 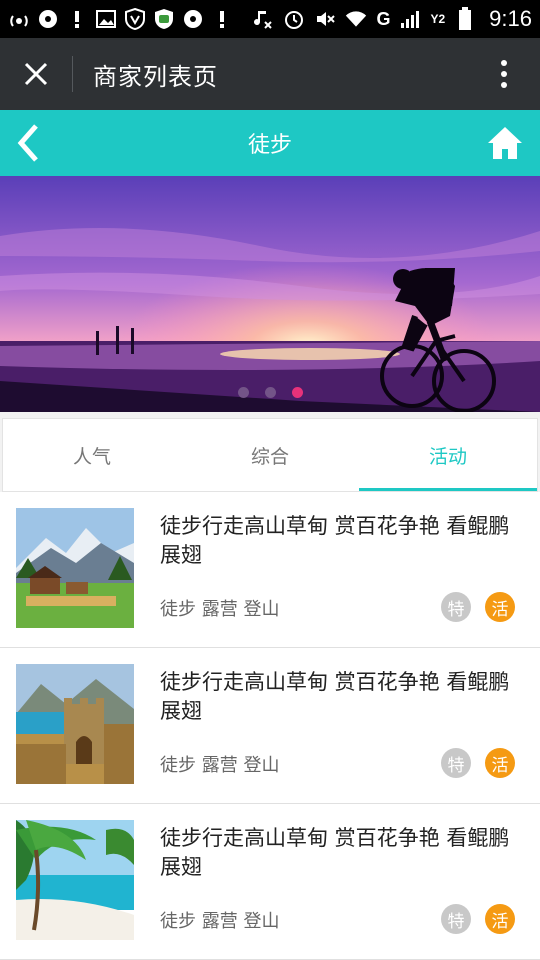 What do you see at coordinates (465, 18) in the screenshot?
I see `battery-icon` at bounding box center [465, 18].